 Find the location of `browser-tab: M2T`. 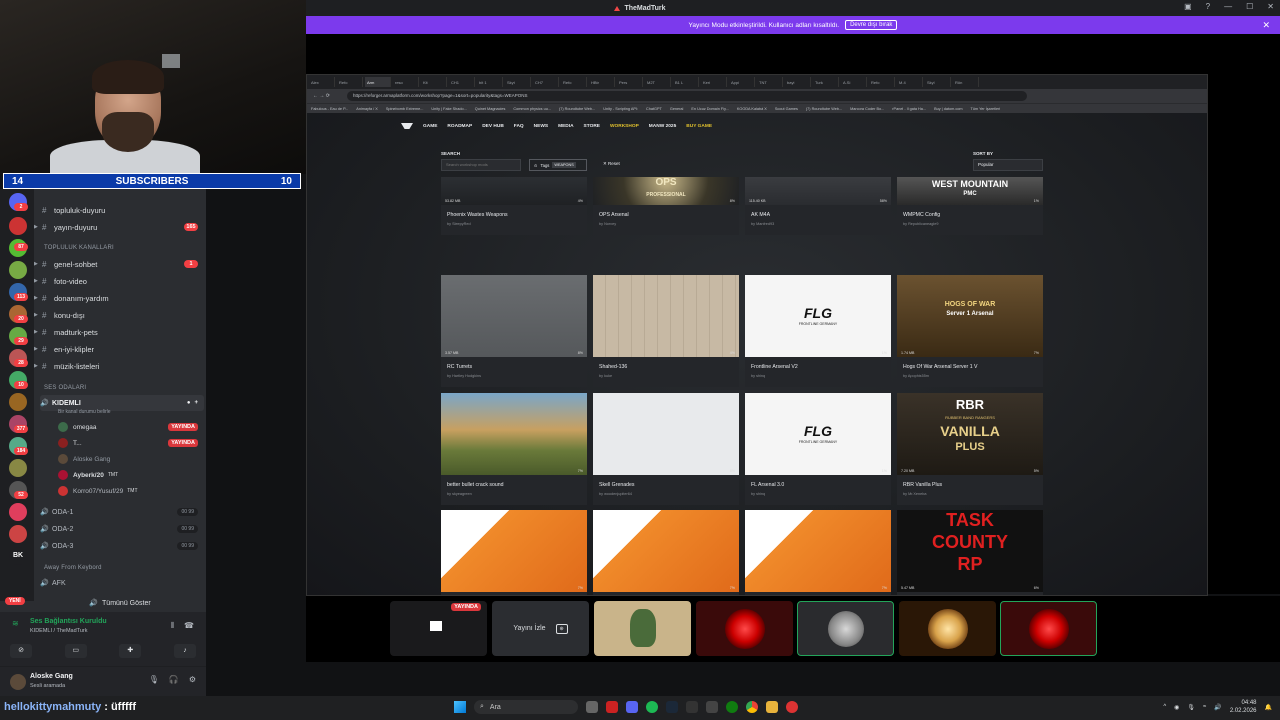

browser-tab: M2T is located at coordinates (658, 82).